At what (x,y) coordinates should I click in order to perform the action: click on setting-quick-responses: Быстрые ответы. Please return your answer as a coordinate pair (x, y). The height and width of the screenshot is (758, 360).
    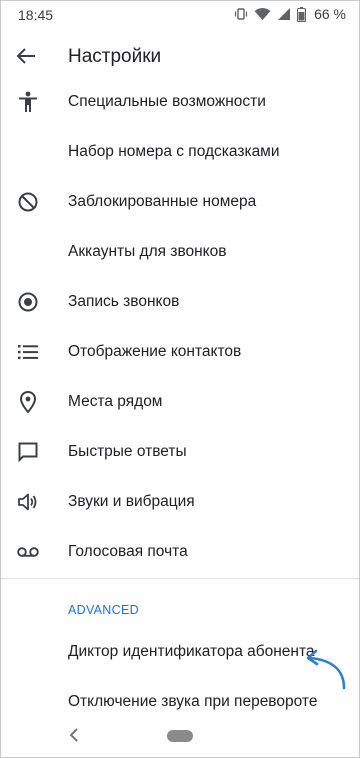
    Looking at the image, I should click on (180, 452).